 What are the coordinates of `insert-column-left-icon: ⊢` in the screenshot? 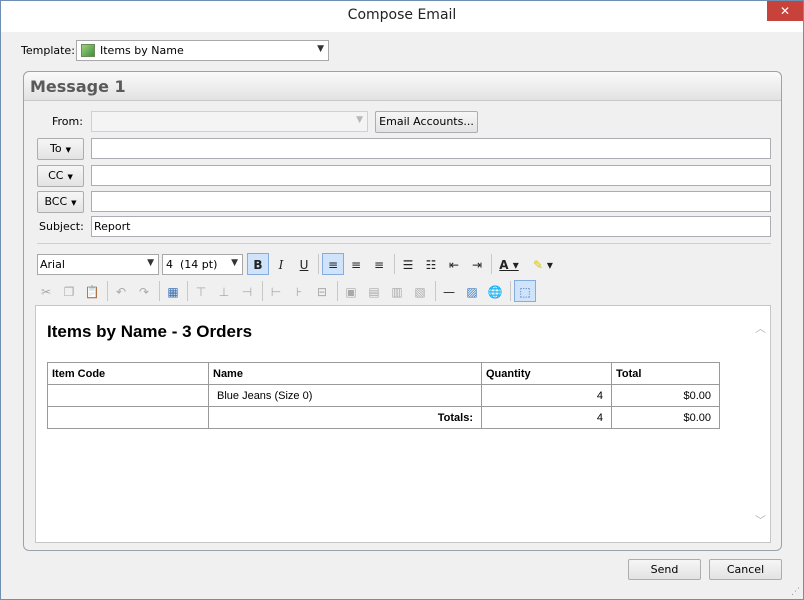 It's located at (276, 291).